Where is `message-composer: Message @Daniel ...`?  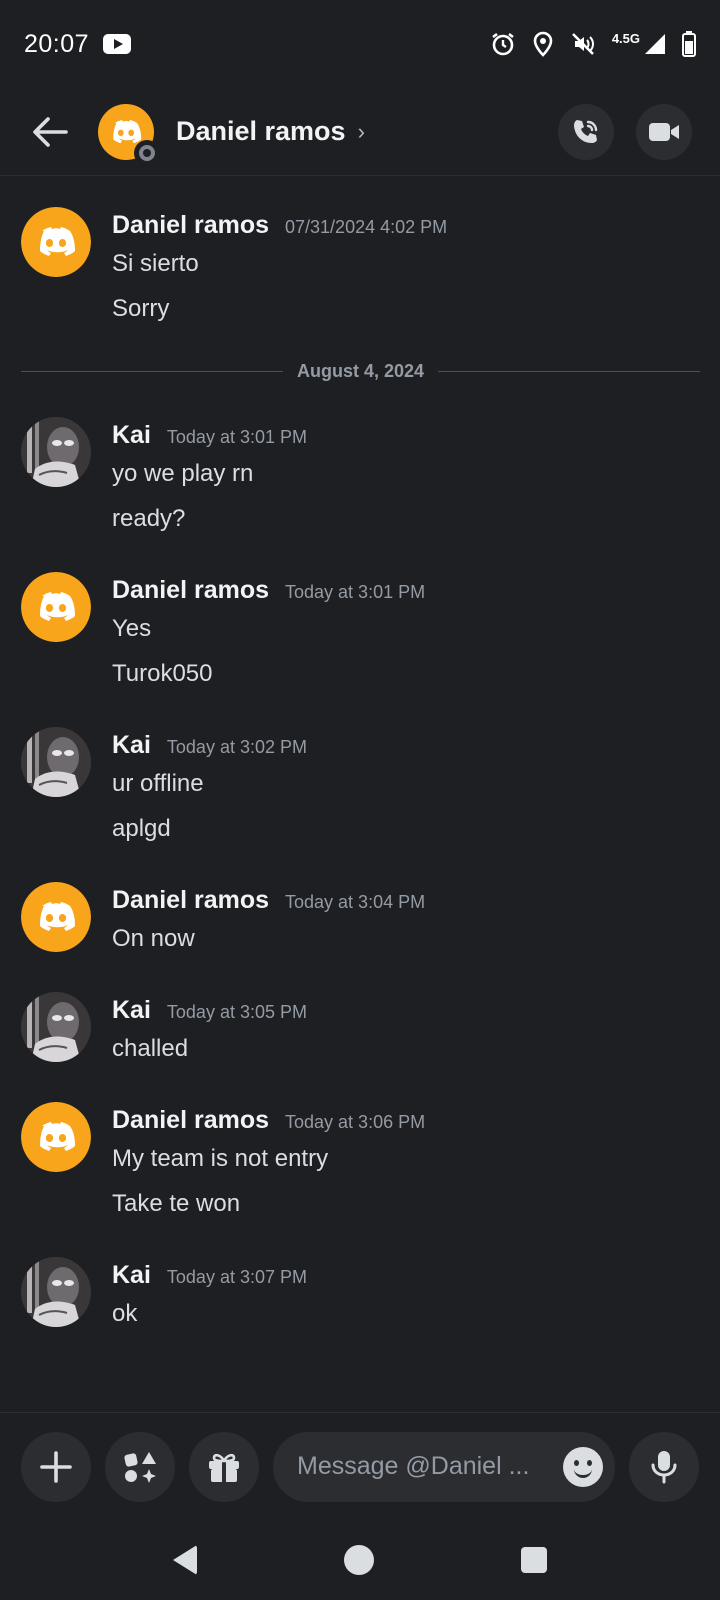 message-composer: Message @Daniel ... is located at coordinates (360, 1466).